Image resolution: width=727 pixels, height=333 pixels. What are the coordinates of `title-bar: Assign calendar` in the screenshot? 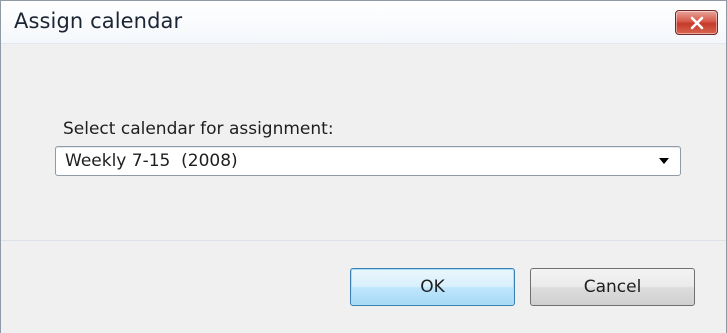 It's located at (363, 22).